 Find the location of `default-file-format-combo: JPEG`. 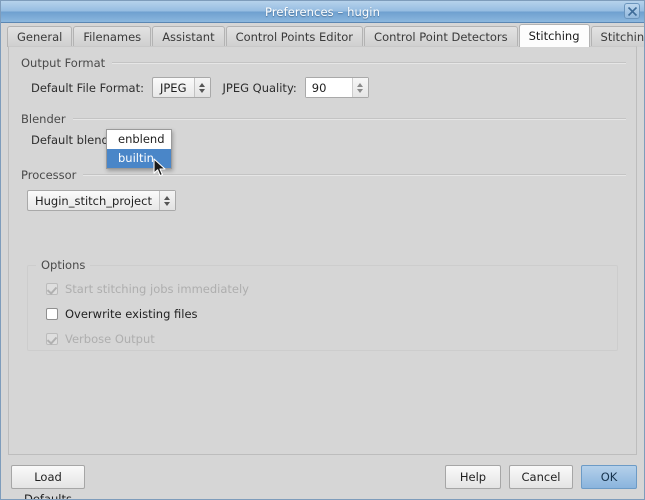

default-file-format-combo: JPEG is located at coordinates (181, 87).